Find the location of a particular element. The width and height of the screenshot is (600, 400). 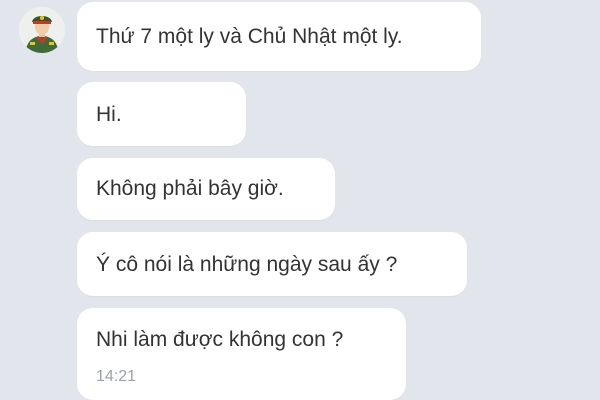

message-bubble: Ý cô nói là những ngày sau ấy ? is located at coordinates (272, 264).